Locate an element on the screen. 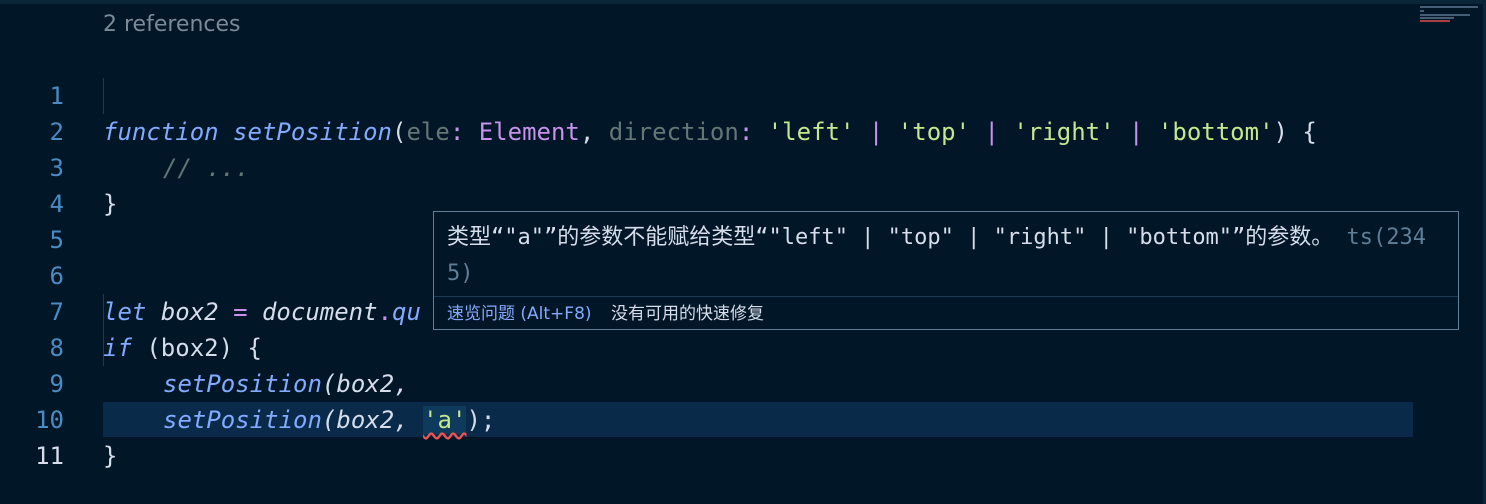  code-line-4: 4 is located at coordinates (707, 184).